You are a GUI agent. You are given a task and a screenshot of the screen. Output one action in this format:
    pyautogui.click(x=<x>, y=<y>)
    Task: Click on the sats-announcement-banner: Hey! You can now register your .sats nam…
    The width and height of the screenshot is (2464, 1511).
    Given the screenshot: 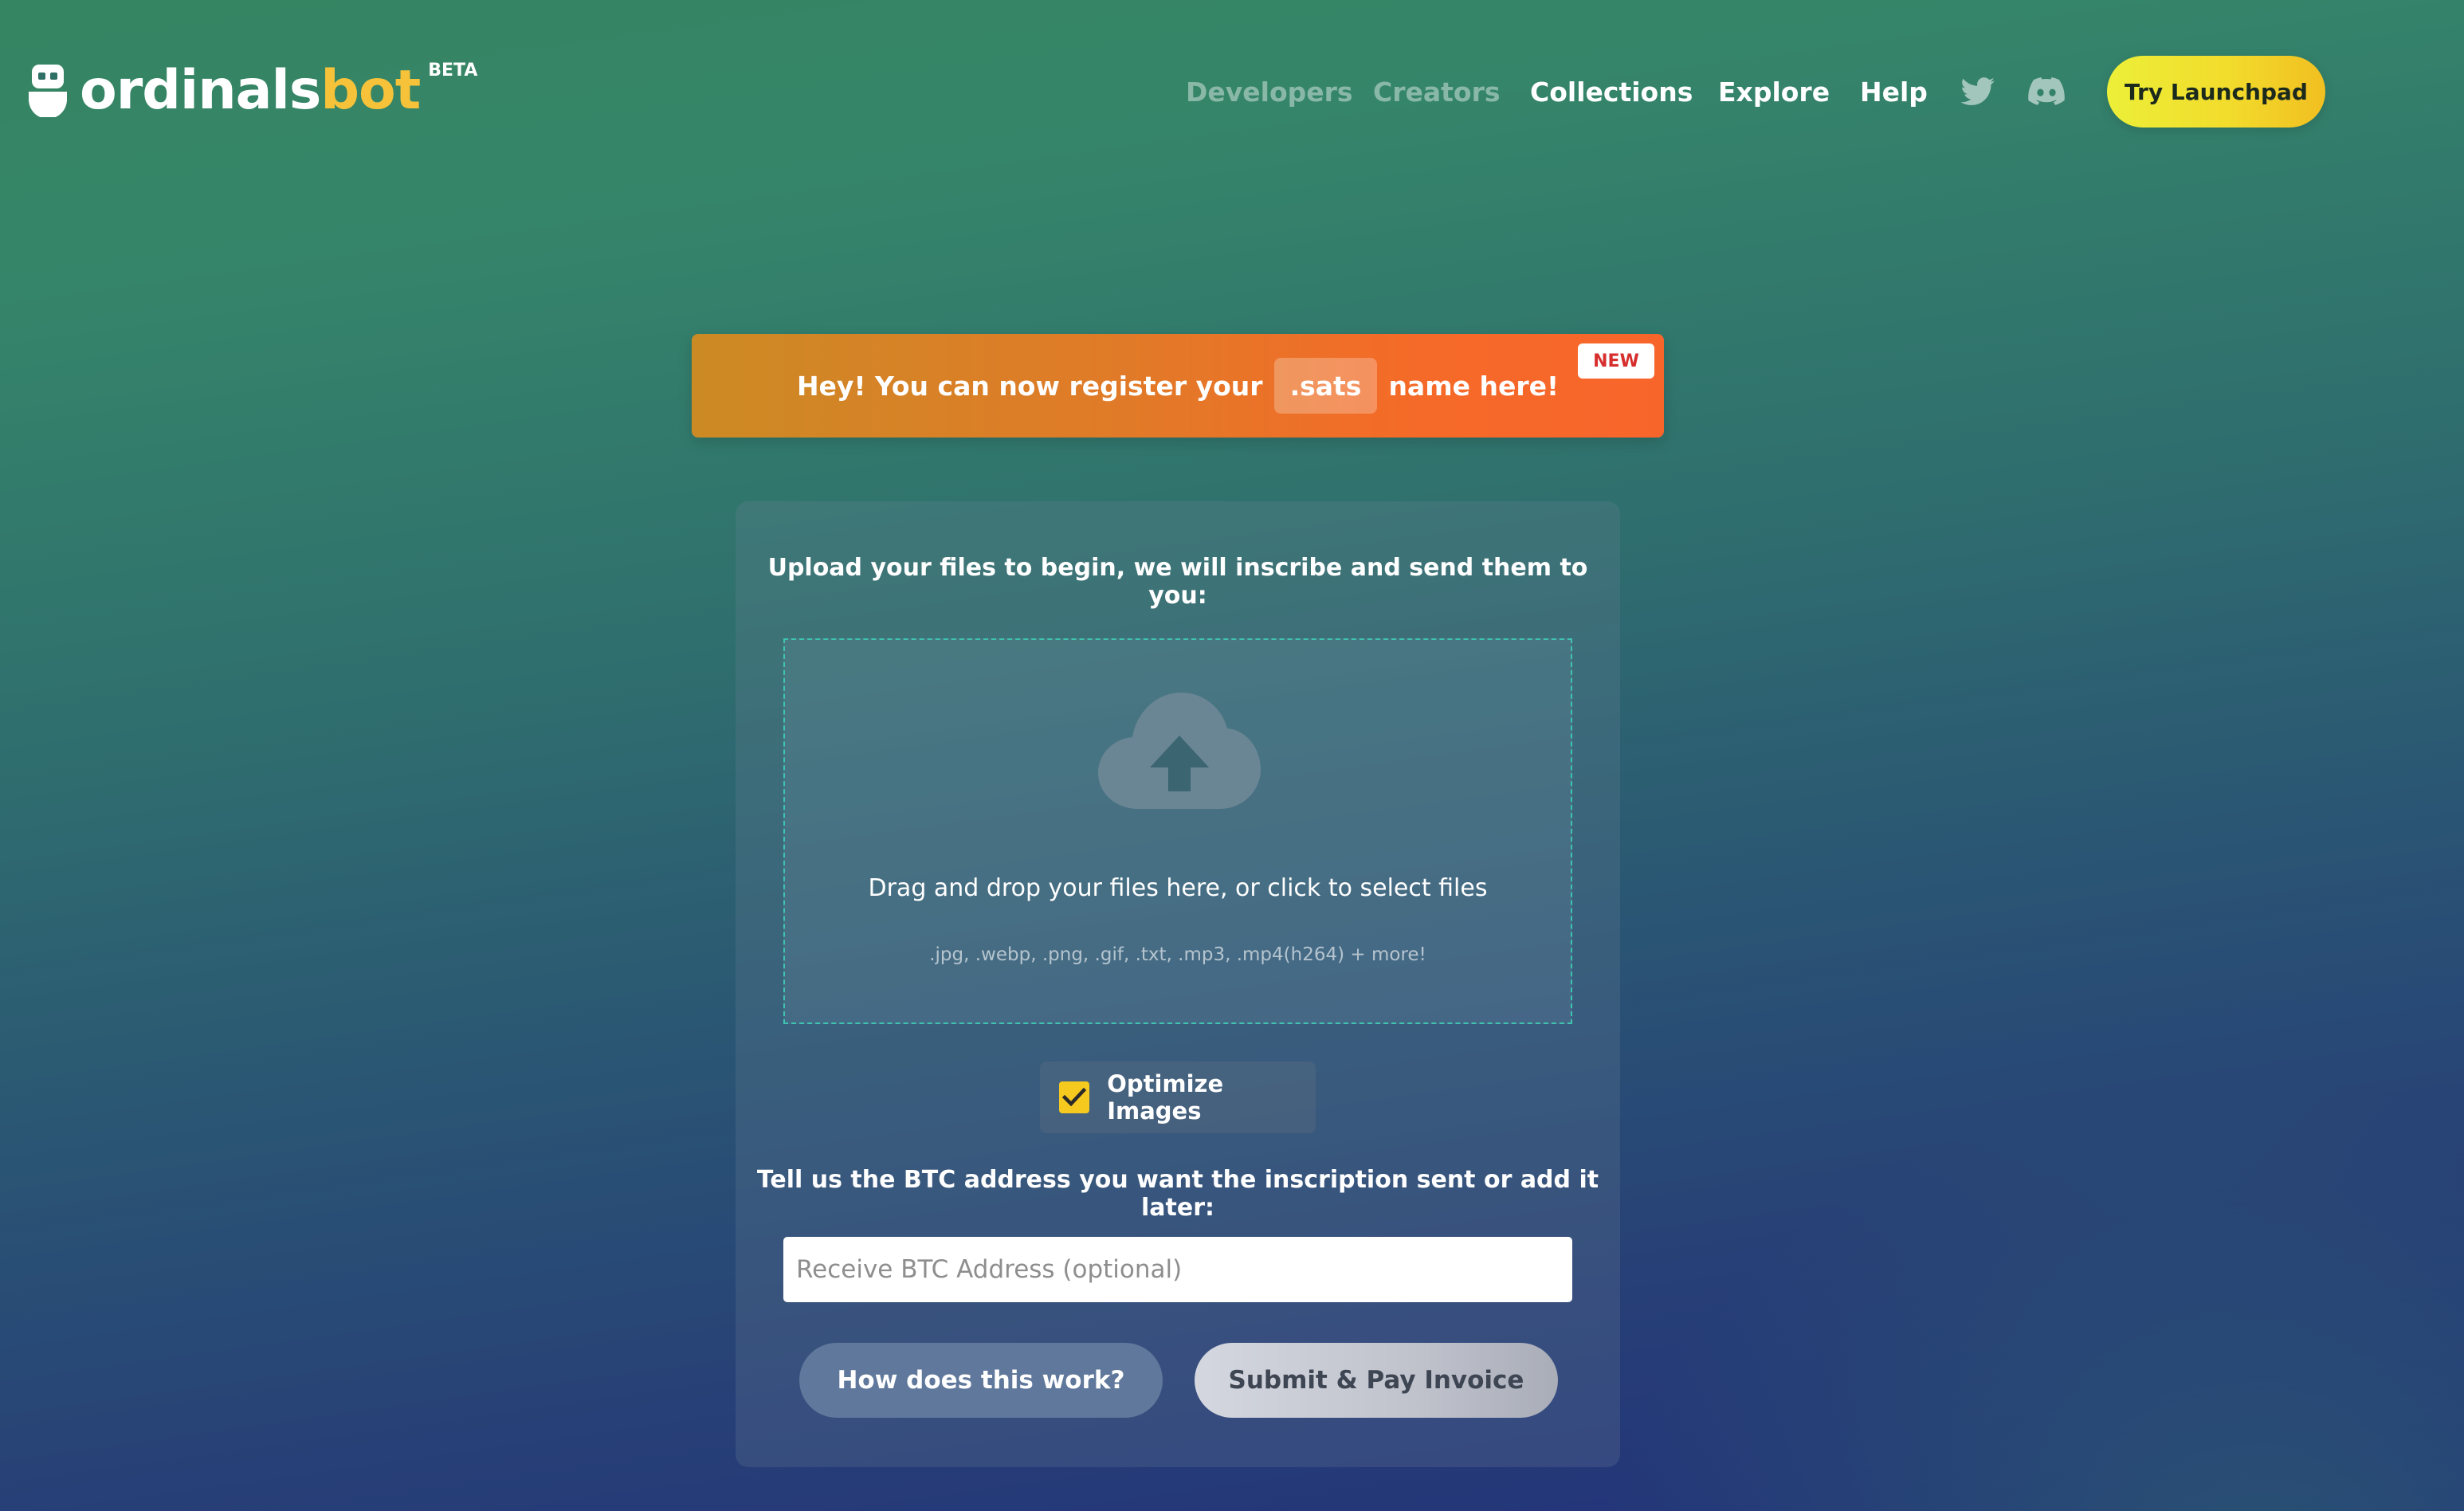 What is the action you would take?
    pyautogui.click(x=1178, y=386)
    